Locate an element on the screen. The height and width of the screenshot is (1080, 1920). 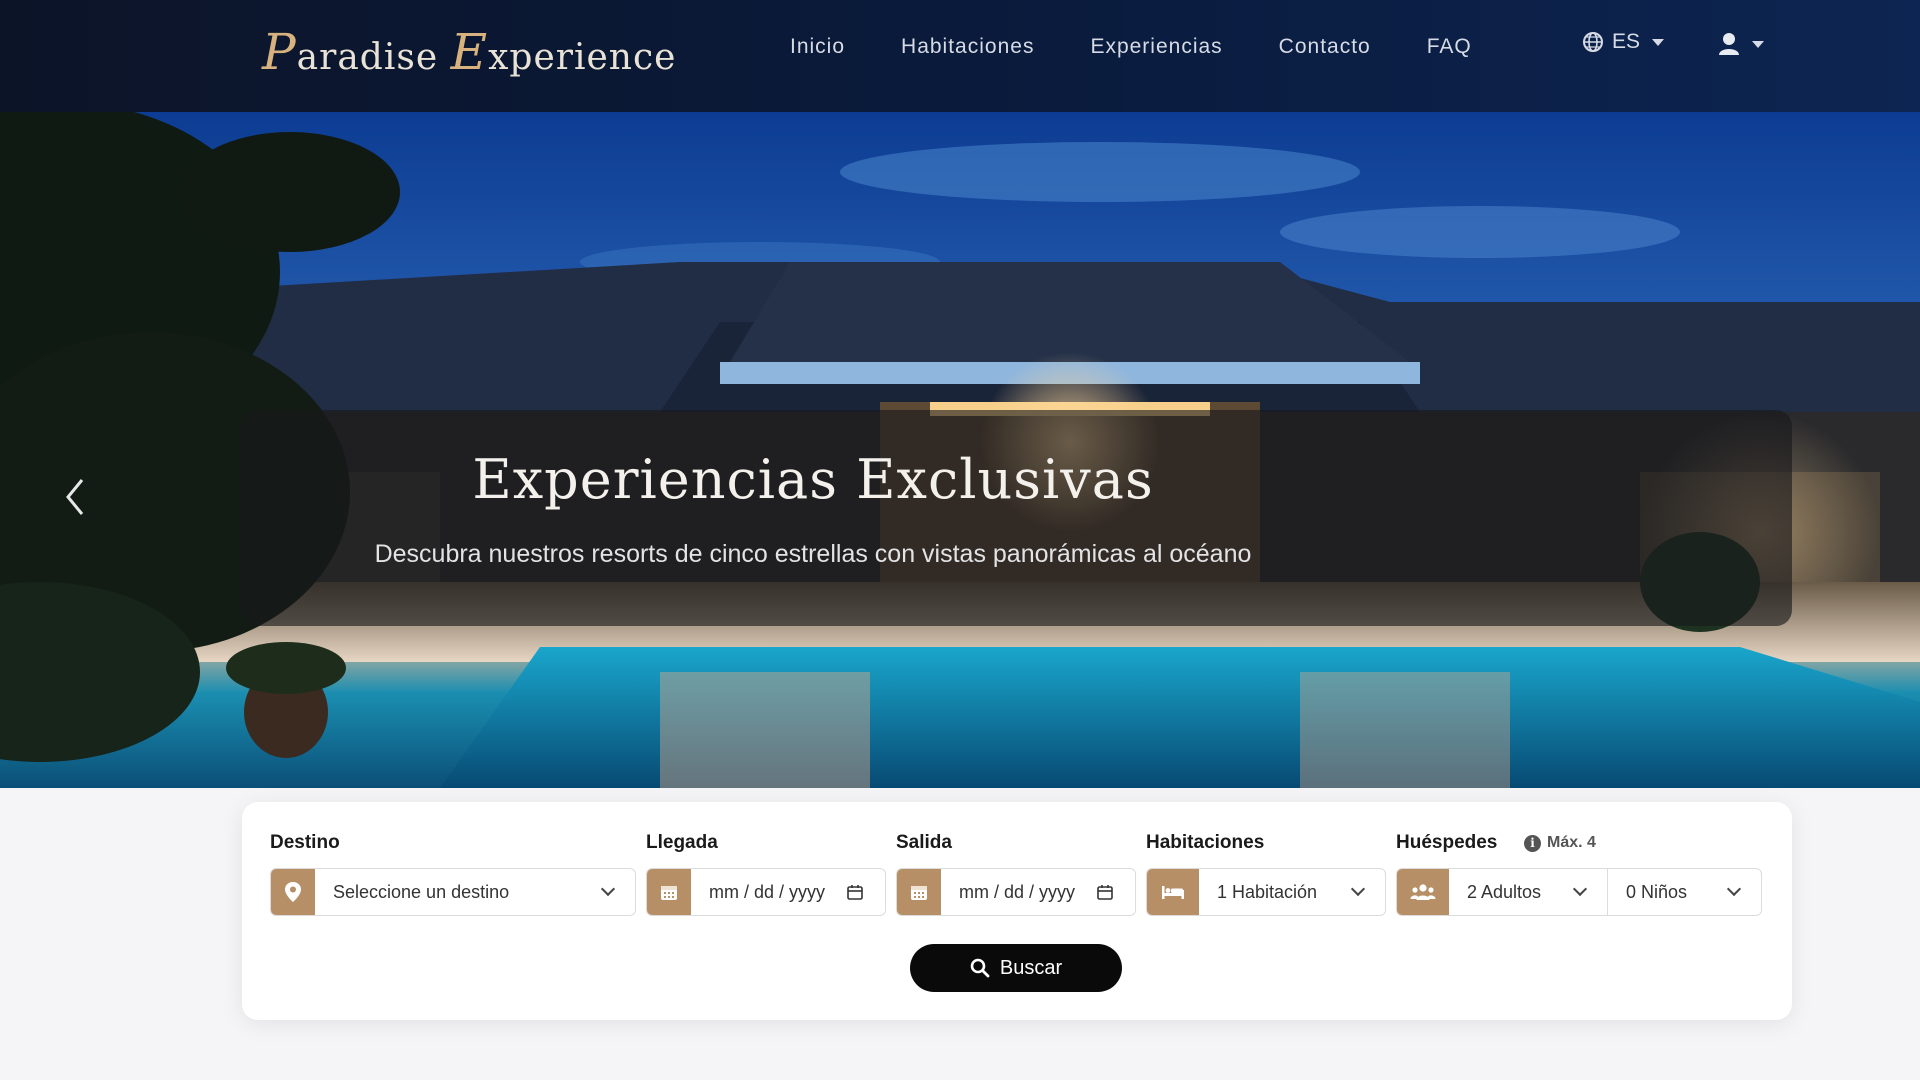
brand-word-2: xperience is located at coordinates (582, 57).